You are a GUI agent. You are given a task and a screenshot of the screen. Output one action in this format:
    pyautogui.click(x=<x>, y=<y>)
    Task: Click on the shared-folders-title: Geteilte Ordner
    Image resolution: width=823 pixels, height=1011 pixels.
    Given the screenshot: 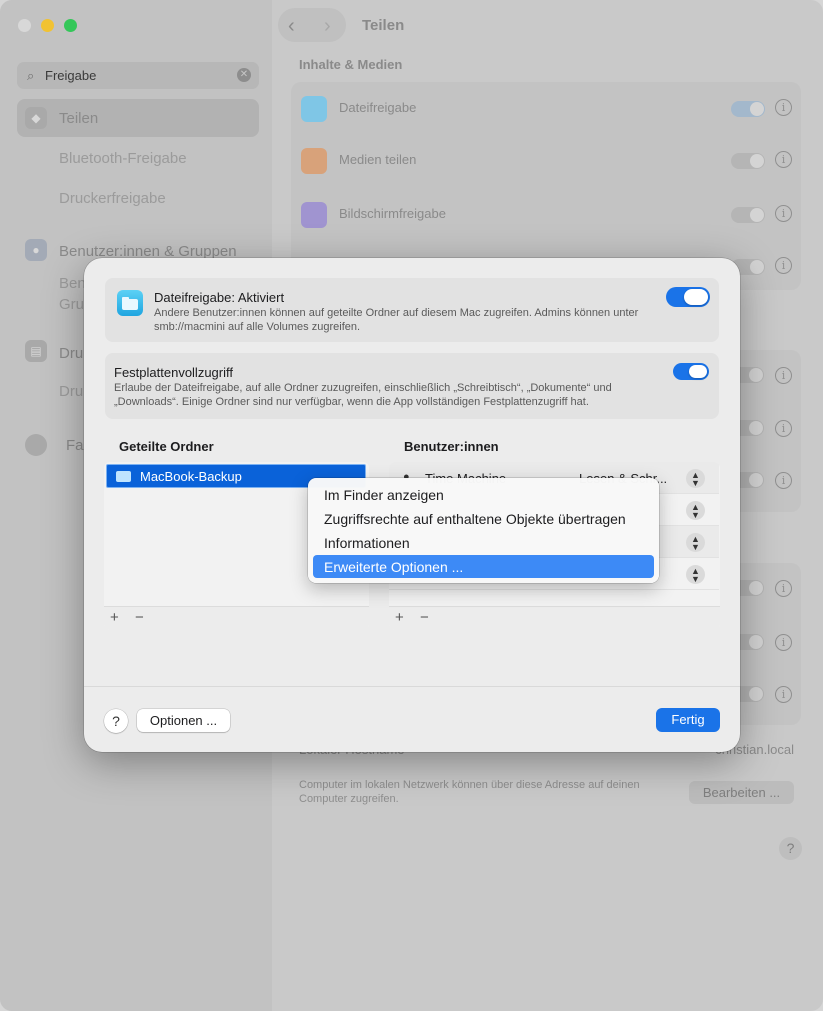 What is the action you would take?
    pyautogui.click(x=166, y=446)
    